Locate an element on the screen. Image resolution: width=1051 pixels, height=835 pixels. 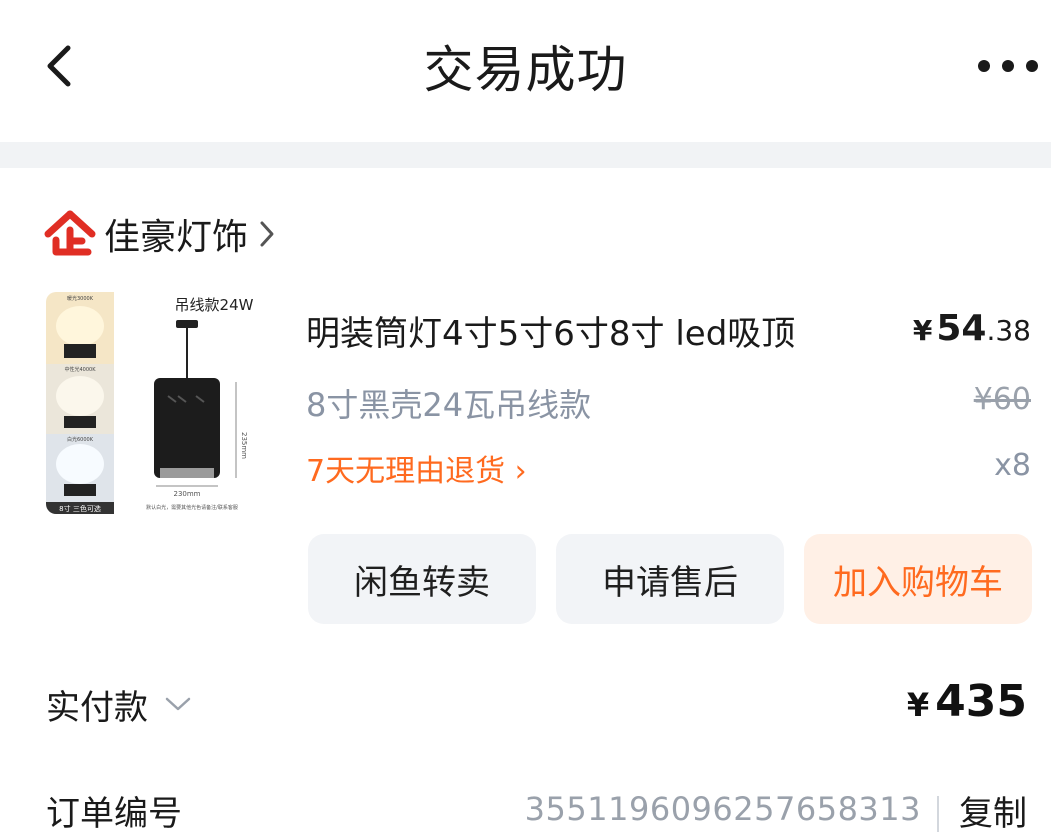
paid-amount: ¥435 is located at coordinates (967, 701).